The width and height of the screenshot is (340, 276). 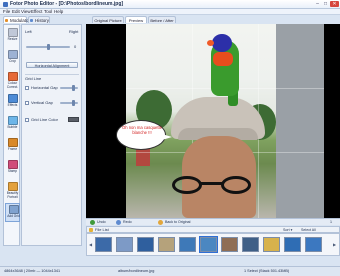 I want to click on horizontal-gap-checkbox, so click(x=27, y=88).